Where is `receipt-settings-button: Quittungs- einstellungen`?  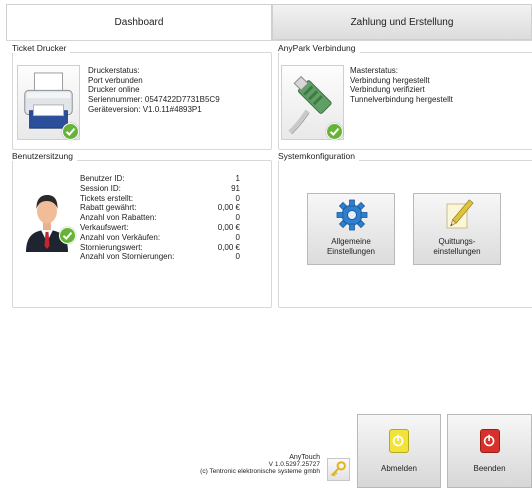 receipt-settings-button: Quittungs- einstellungen is located at coordinates (457, 229).